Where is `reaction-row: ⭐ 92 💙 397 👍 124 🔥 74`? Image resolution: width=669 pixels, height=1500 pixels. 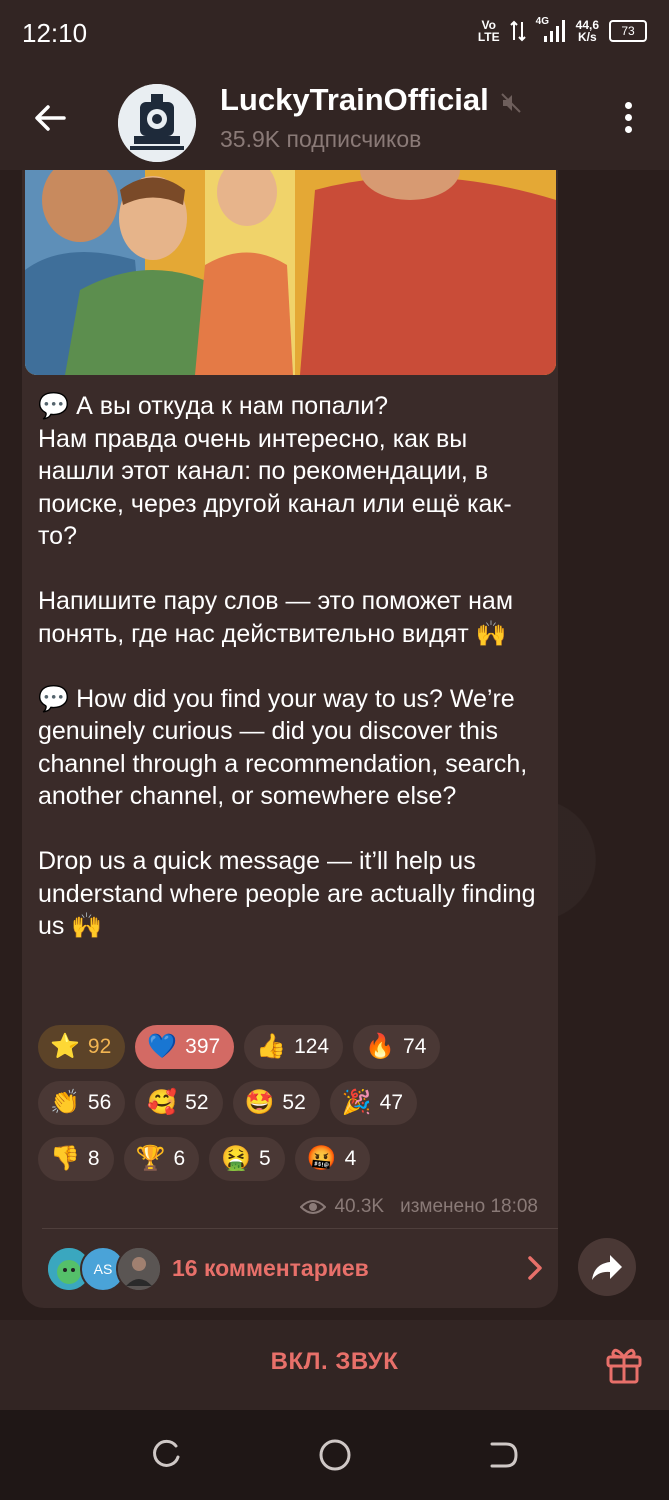 reaction-row: ⭐ 92 💙 397 👍 124 🔥 74 is located at coordinates (293, 1047).